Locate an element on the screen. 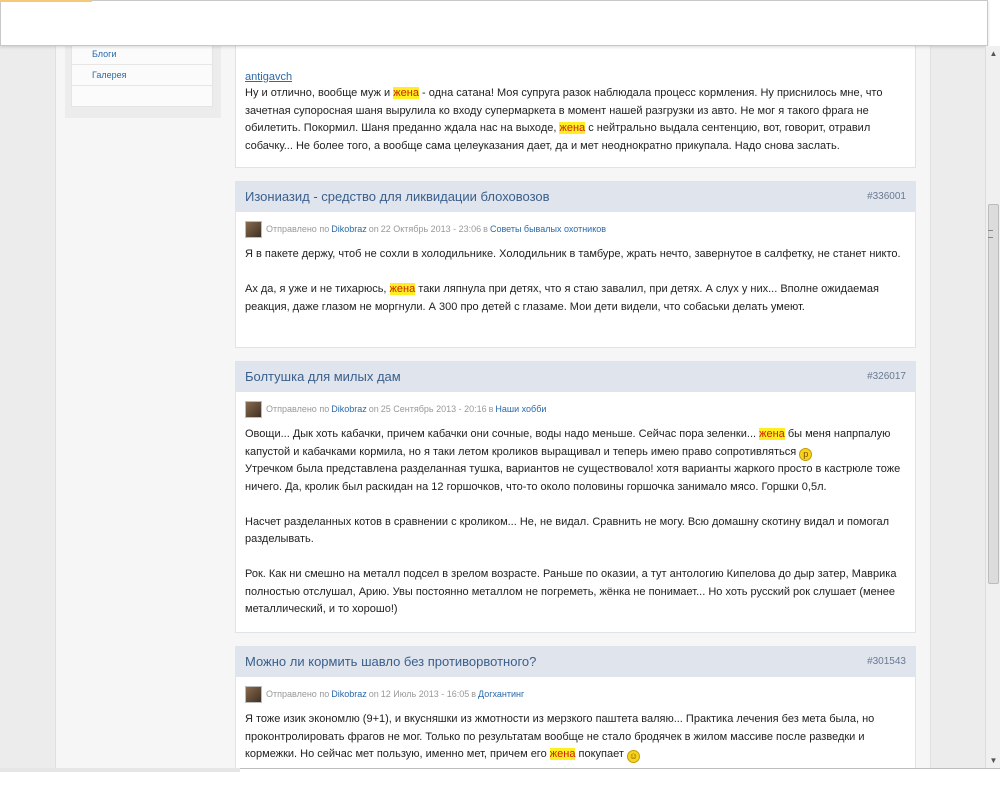 The height and width of the screenshot is (800, 1000). post-date: 12 Июль 2013 - 16:05 is located at coordinates (425, 694).